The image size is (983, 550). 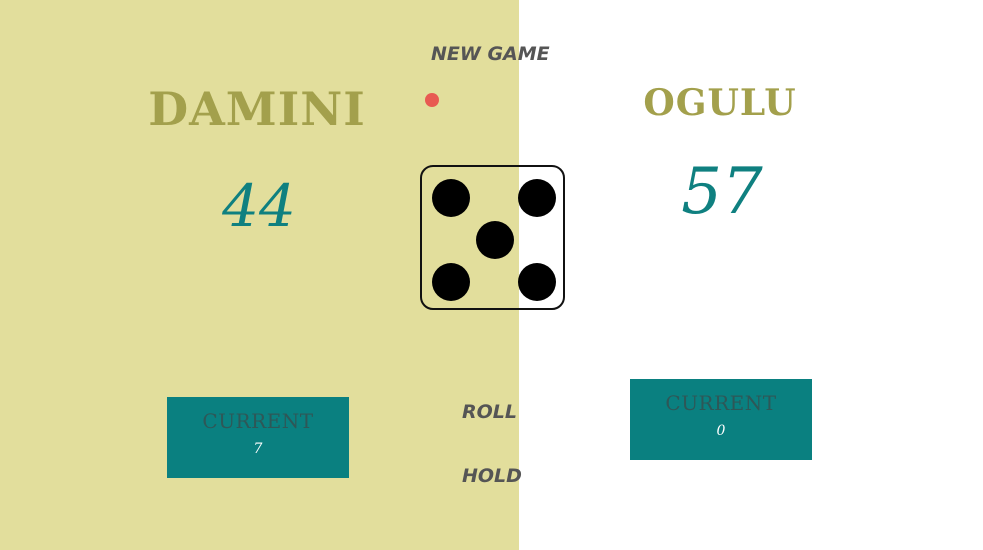 I want to click on new-game-button: NEW GAME, so click(x=490, y=54).